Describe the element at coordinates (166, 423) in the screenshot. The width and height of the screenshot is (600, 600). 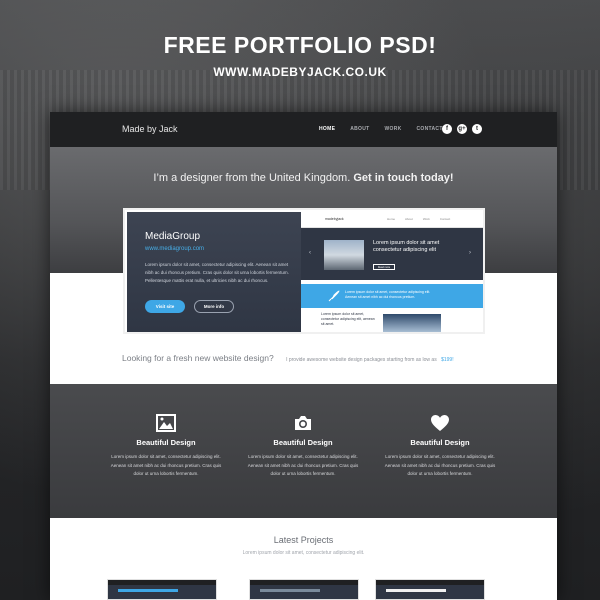
I see `image-icon` at that location.